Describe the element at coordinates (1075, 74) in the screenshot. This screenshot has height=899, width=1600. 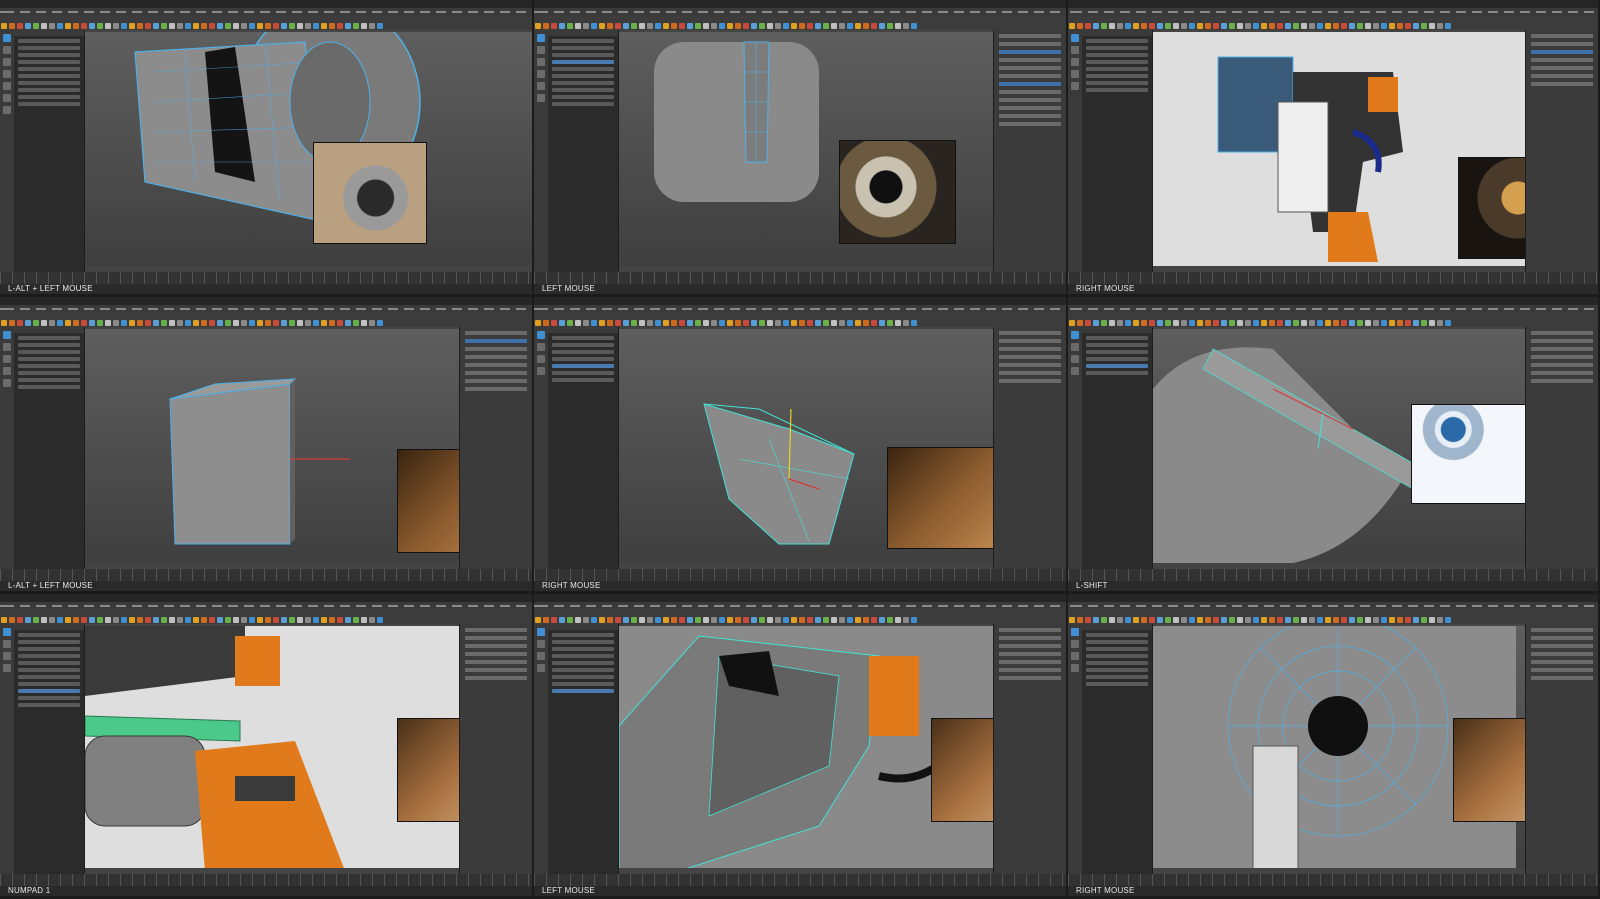
I see `scale-tool-icon` at that location.